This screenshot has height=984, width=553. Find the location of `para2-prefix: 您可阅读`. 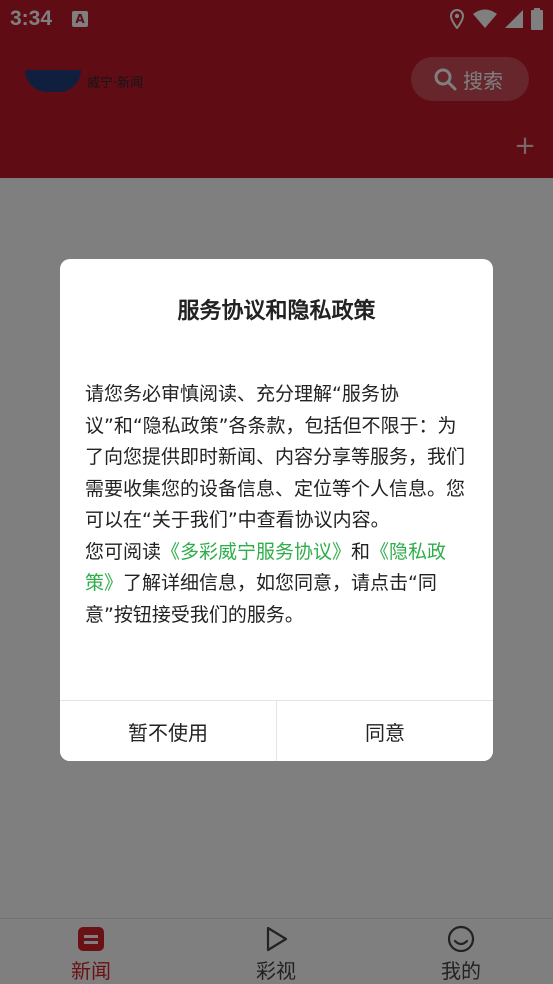

para2-prefix: 您可阅读 is located at coordinates (123, 551).